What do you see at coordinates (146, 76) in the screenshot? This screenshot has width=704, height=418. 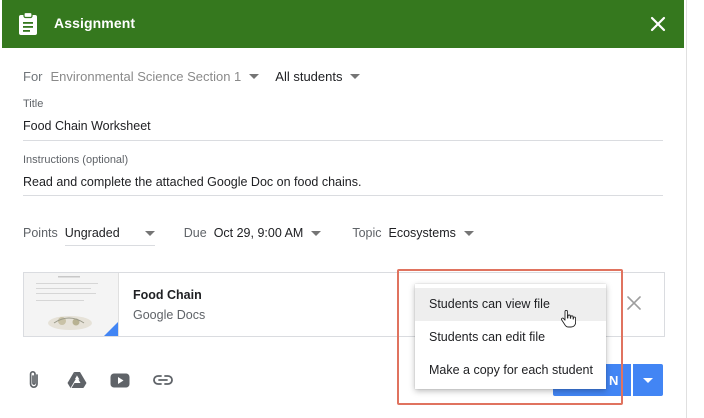 I see `class-select-value: Environmental Science Section 1` at bounding box center [146, 76].